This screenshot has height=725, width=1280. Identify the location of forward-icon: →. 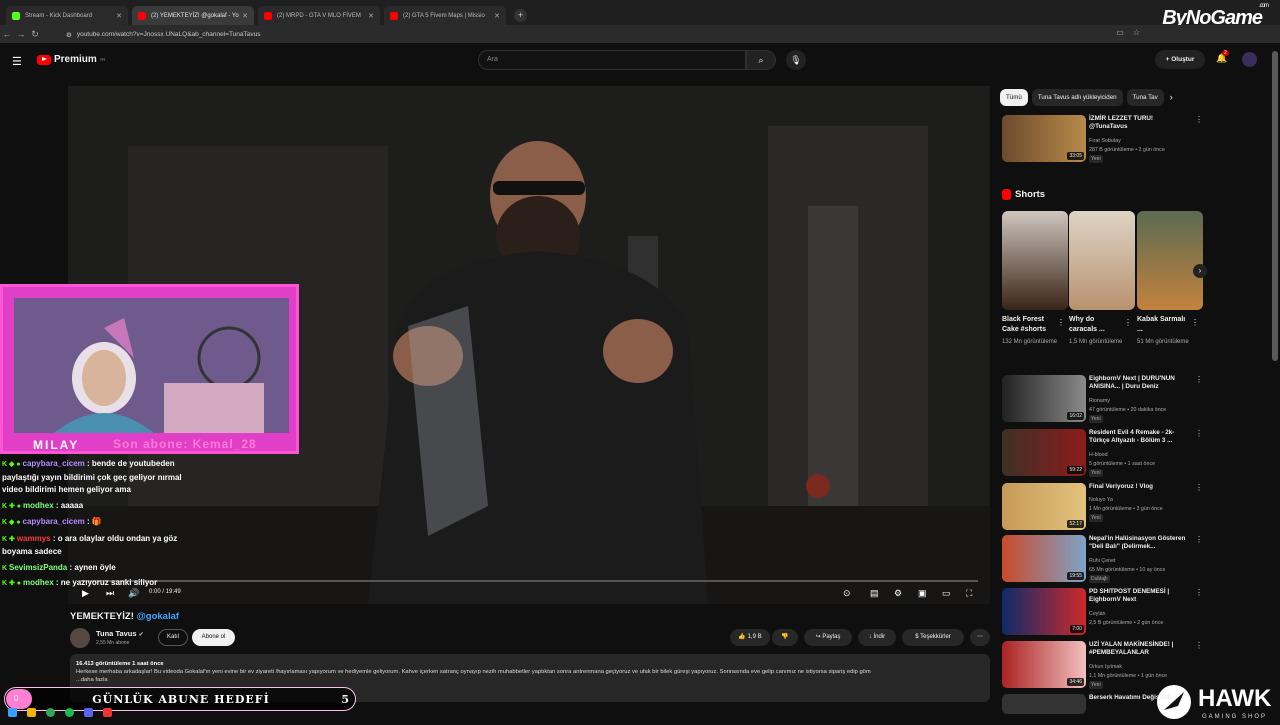
(21, 34).